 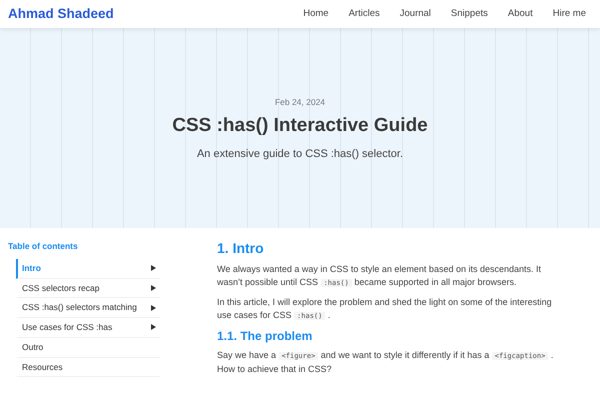 I want to click on toc-link: CSS :has() selectors matching, so click(x=88, y=308).